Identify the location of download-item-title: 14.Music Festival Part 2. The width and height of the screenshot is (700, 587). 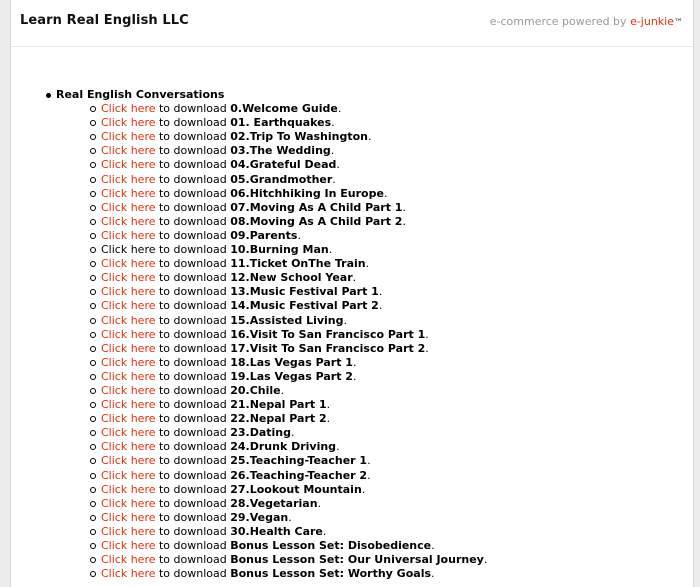
(304, 306).